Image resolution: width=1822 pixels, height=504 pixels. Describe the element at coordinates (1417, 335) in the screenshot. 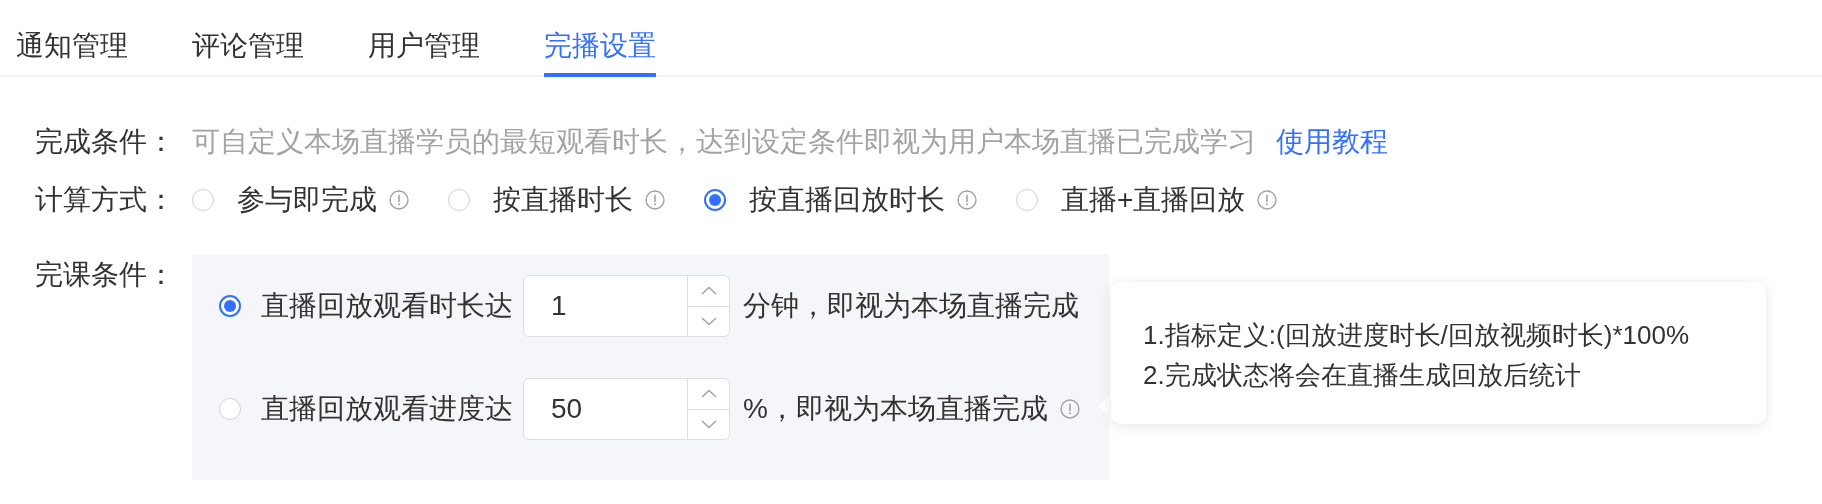

I see `tooltip-text: 1.指标定义:(回放进度时长/回放视频时长)*100%` at that location.